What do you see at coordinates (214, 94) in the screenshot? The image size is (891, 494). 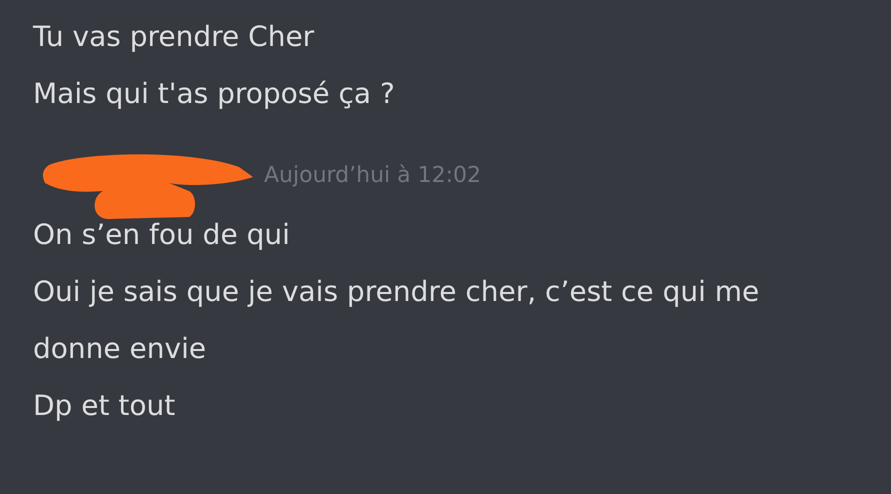 I see `message-text: Mais qui t'as proposé ça ?` at bounding box center [214, 94].